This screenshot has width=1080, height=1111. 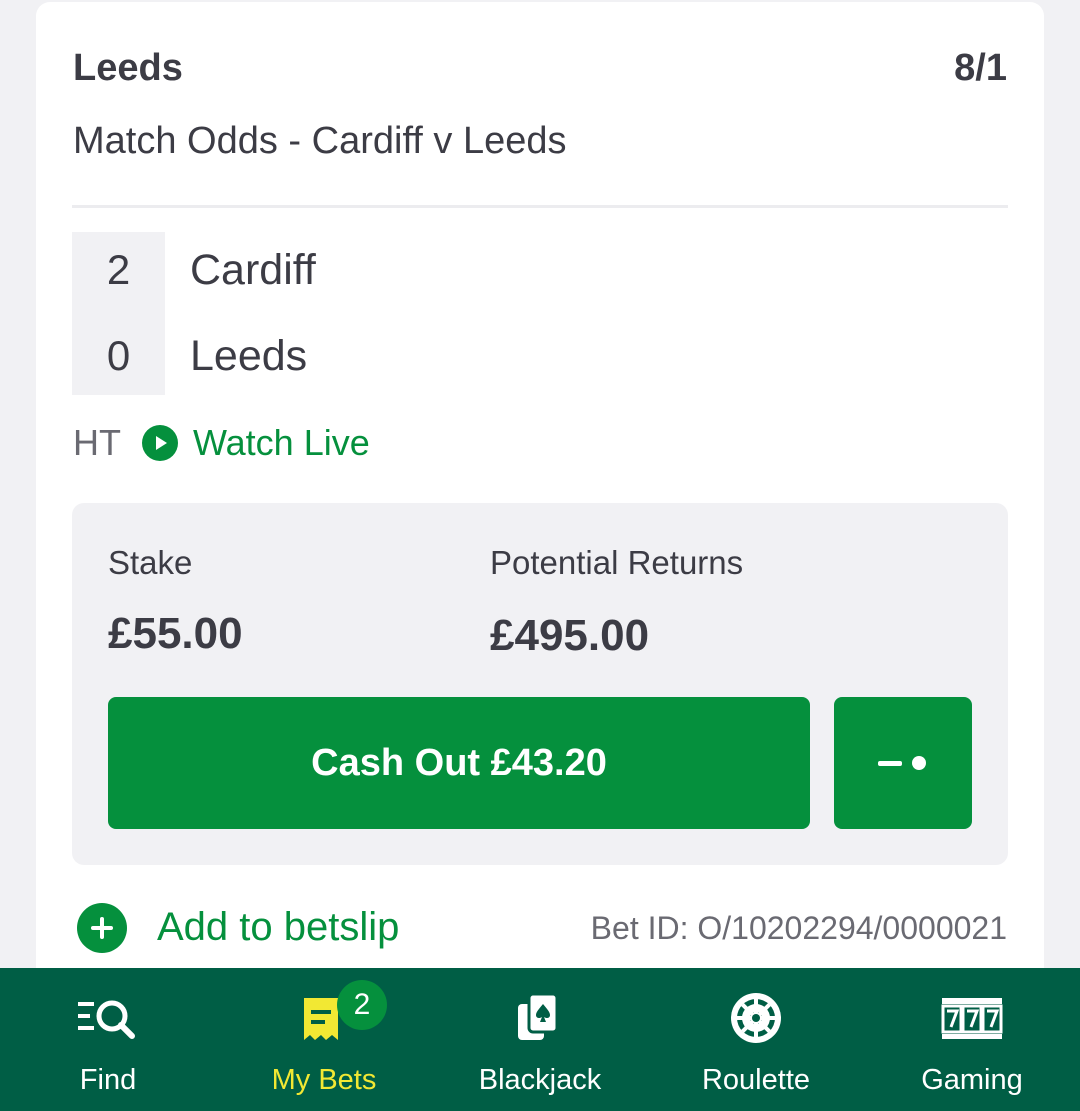 What do you see at coordinates (980, 68) in the screenshot?
I see `selection-odds: 8/1` at bounding box center [980, 68].